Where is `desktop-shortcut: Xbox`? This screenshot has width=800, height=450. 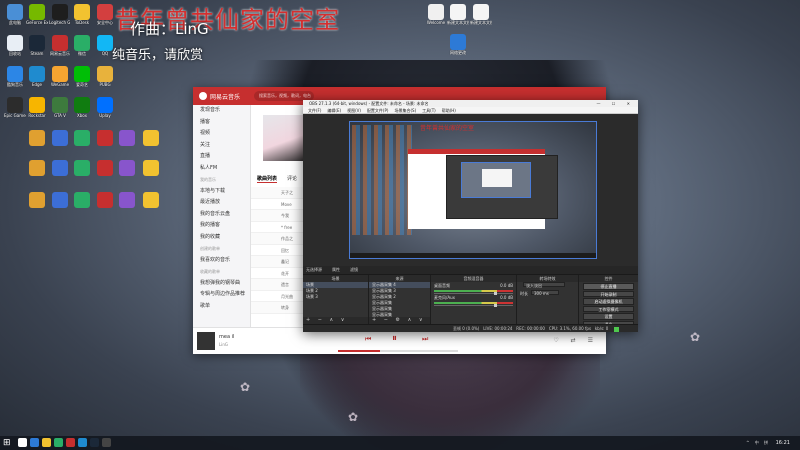
desktop-shortcut: Xbox is located at coordinates (82, 107).